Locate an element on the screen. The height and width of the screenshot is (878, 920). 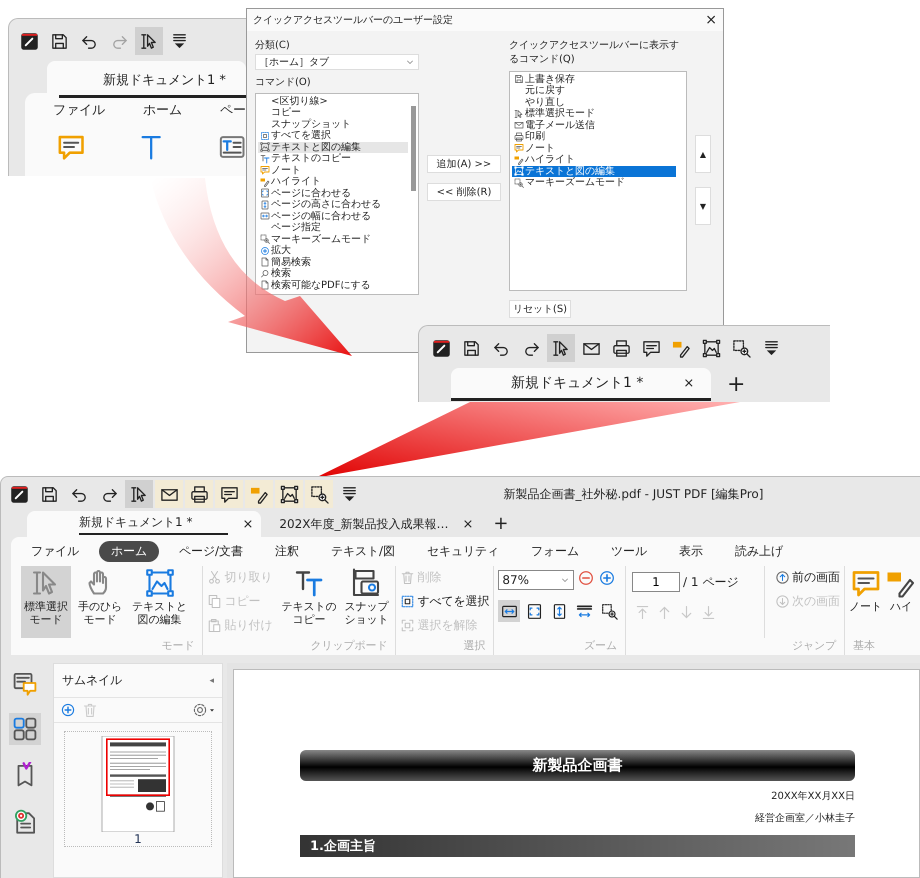
list-item: やり直し is located at coordinates (594, 102).